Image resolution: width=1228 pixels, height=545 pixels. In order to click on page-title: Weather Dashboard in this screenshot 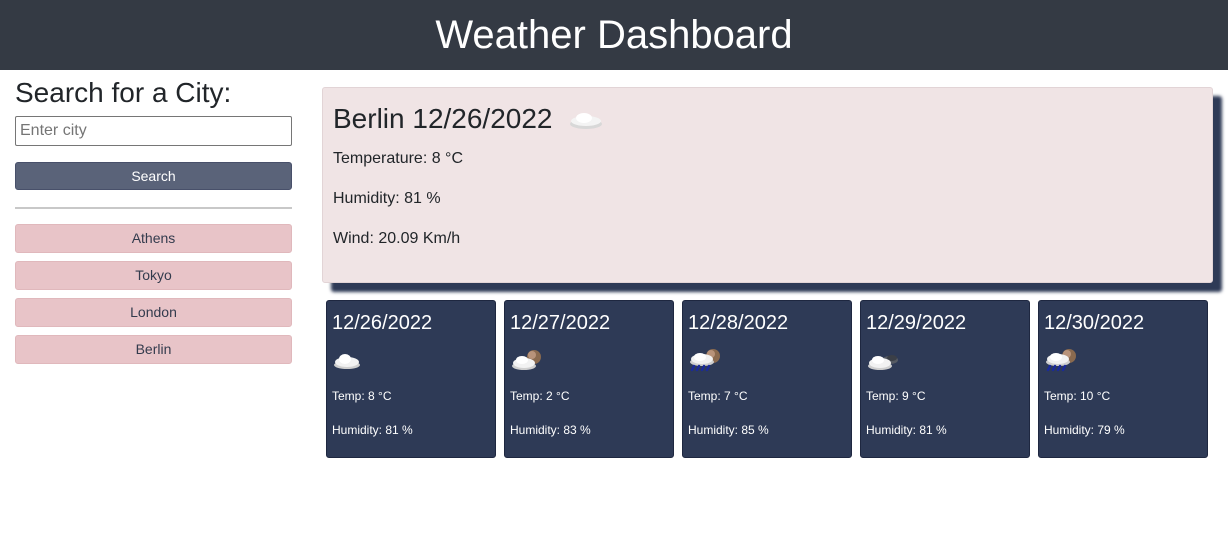, I will do `click(614, 35)`.